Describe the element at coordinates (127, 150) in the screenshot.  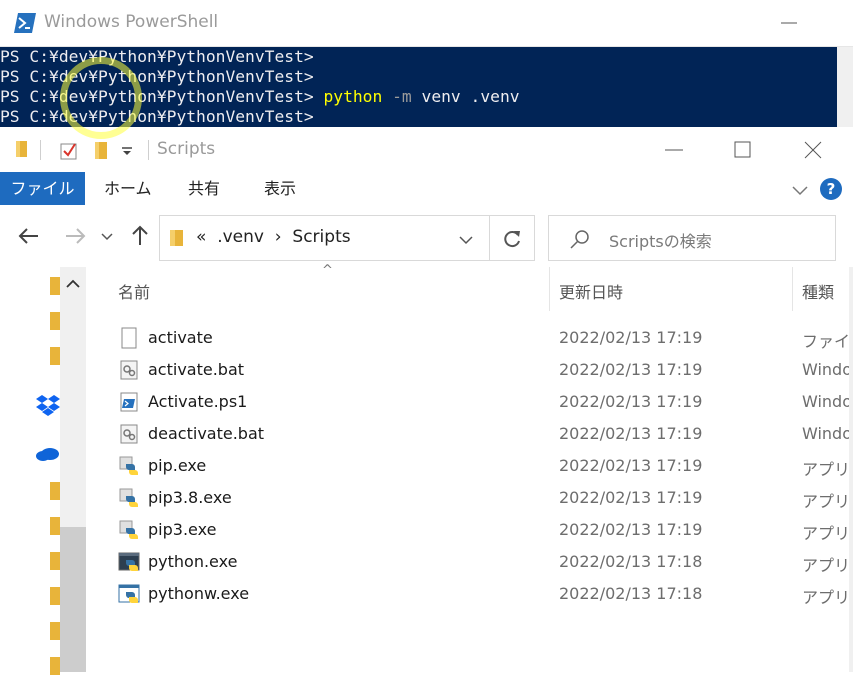
I see `customize-toolbar-icon` at that location.